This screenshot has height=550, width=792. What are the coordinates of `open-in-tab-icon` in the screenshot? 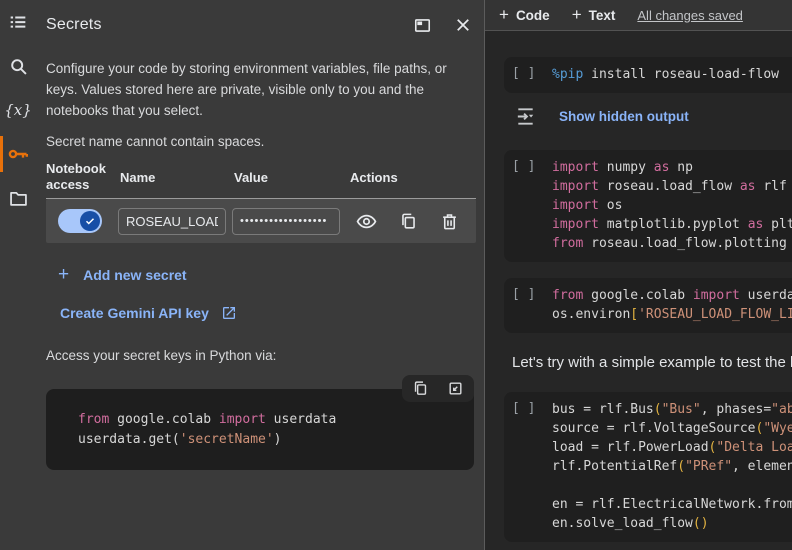 It's located at (422, 25).